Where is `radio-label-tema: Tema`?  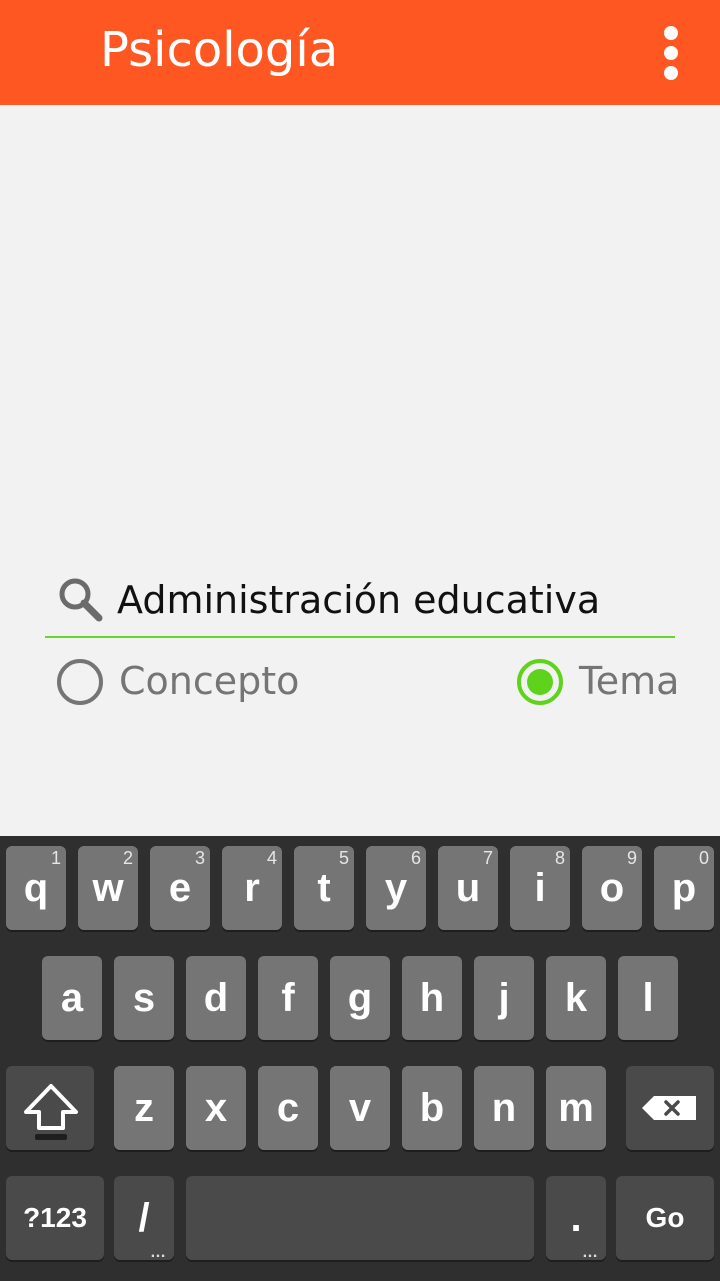 radio-label-tema: Tema is located at coordinates (629, 681).